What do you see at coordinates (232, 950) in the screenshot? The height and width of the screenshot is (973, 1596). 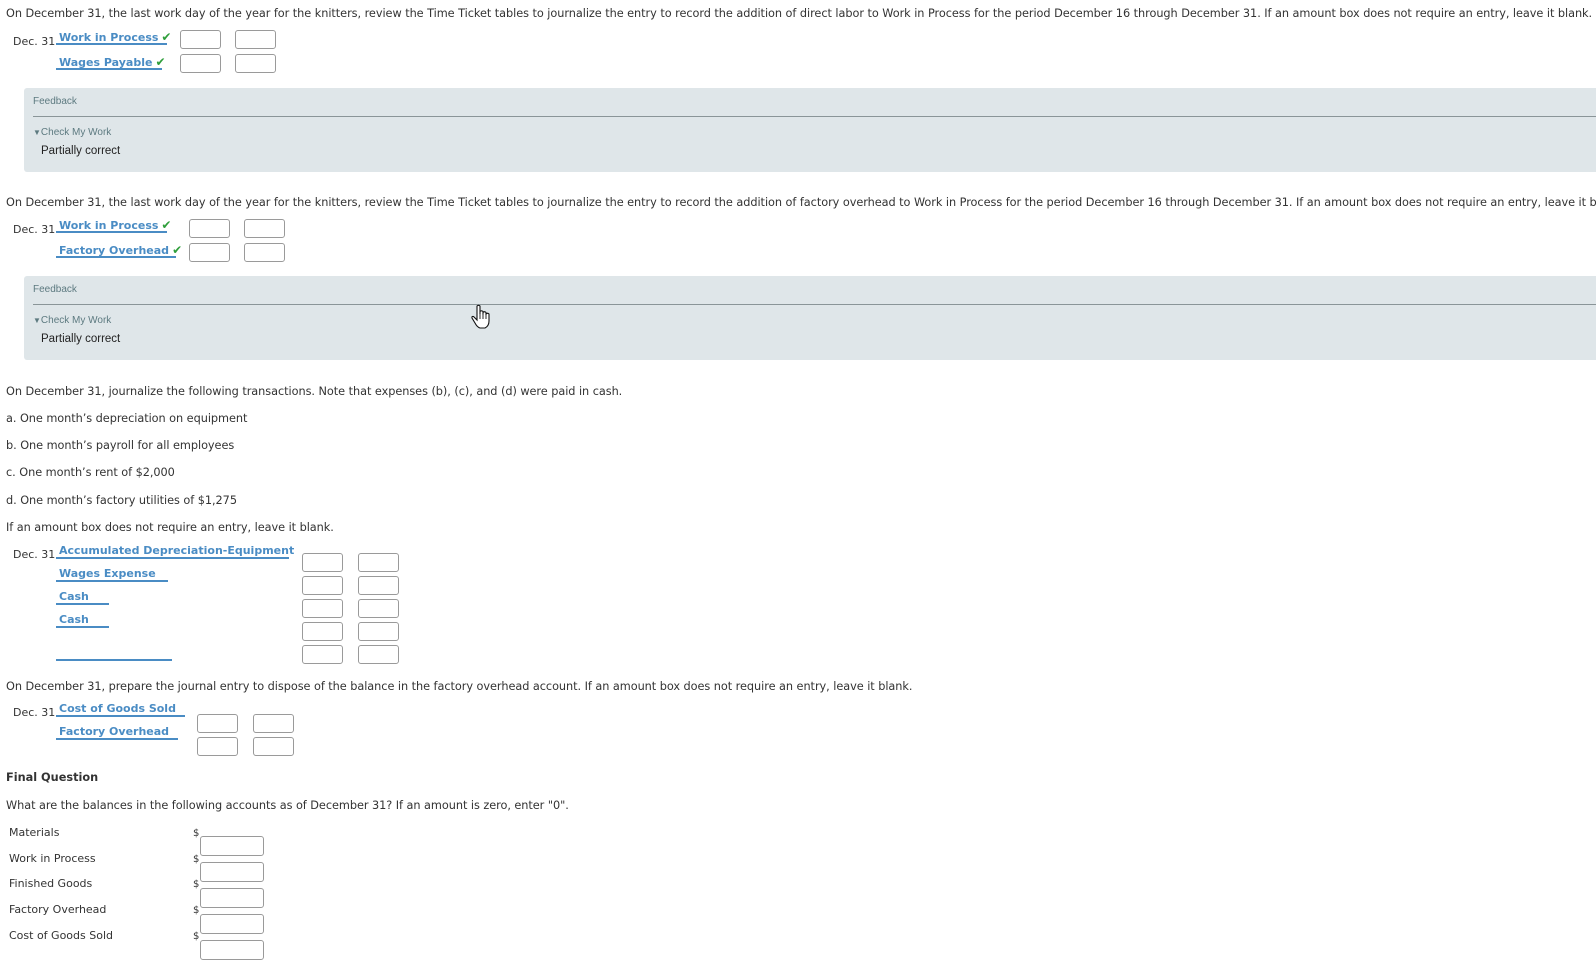 I see `balance-input-cost-of-goods-sold` at bounding box center [232, 950].